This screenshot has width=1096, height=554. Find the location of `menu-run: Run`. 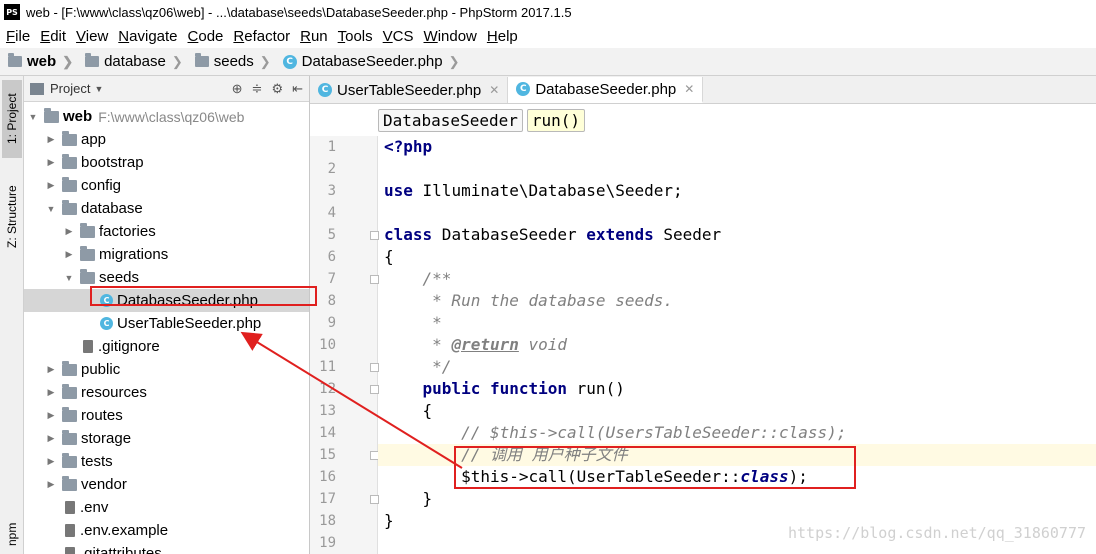

menu-run: Run is located at coordinates (314, 36).